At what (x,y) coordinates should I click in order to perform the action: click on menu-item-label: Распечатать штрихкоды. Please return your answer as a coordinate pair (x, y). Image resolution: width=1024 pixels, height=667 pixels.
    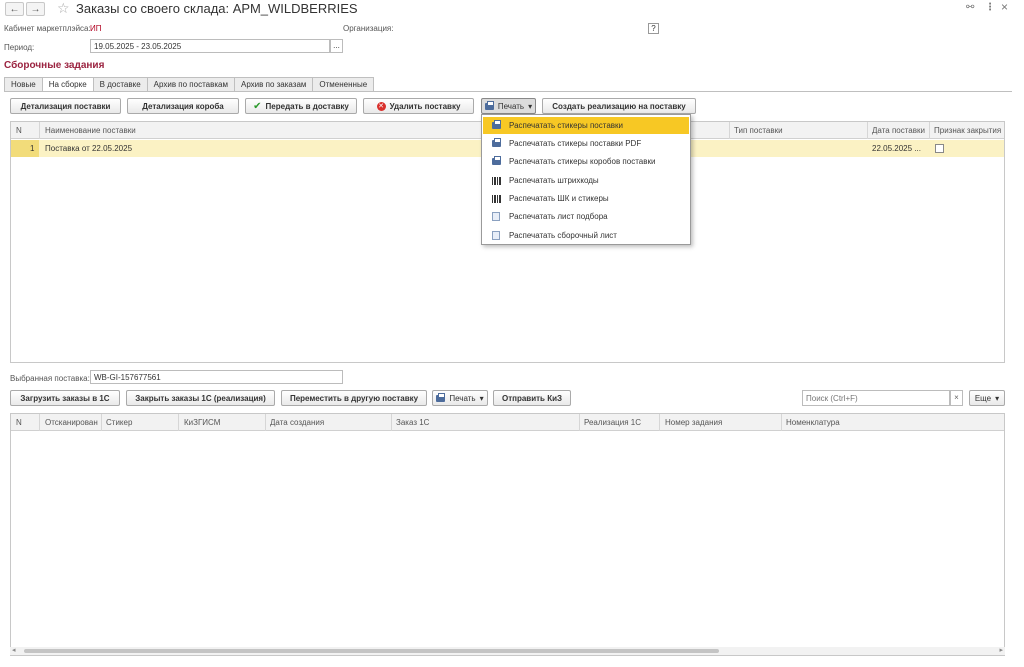
    Looking at the image, I should click on (554, 180).